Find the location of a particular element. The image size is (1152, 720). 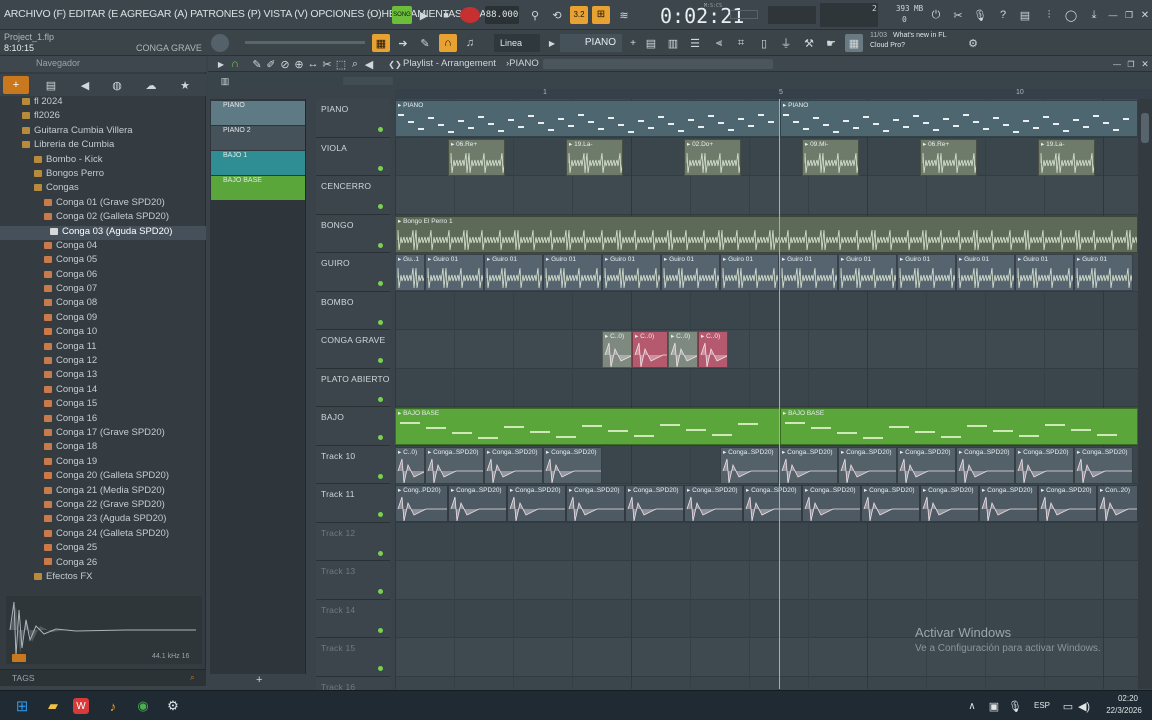

browser-files-icon: ▤ is located at coordinates (51, 85).